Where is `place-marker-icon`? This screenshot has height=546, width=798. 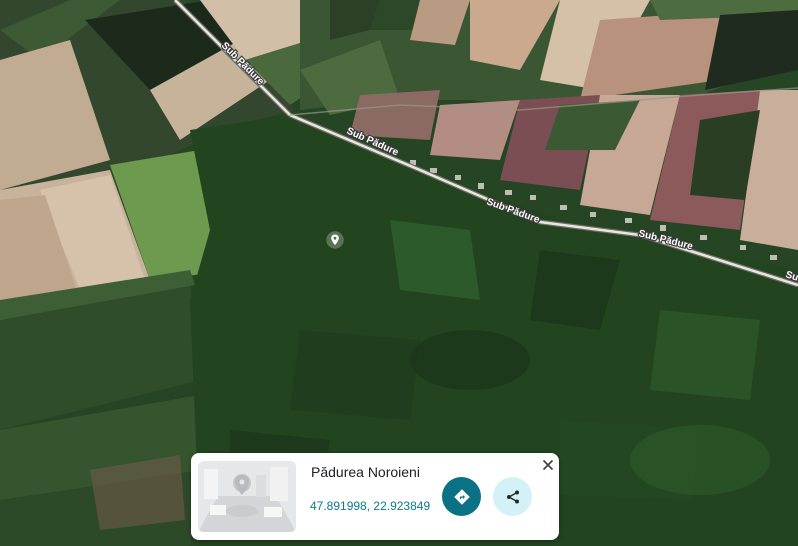 place-marker-icon is located at coordinates (335, 240).